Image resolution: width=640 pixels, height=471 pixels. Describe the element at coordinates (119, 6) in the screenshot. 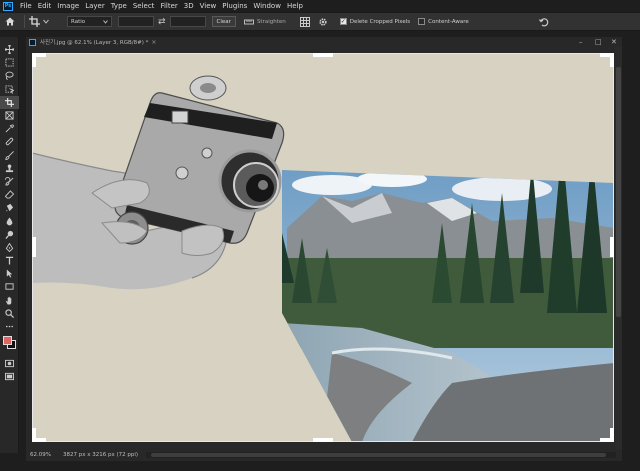

I see `menu-type: Type` at that location.